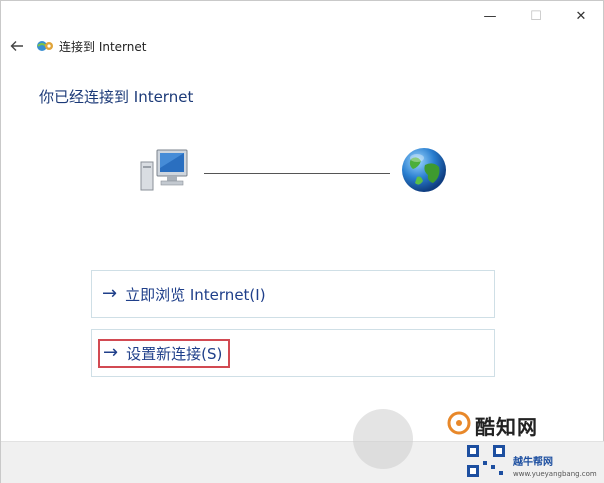  I want to click on maximize-button: ☐, so click(536, 16).